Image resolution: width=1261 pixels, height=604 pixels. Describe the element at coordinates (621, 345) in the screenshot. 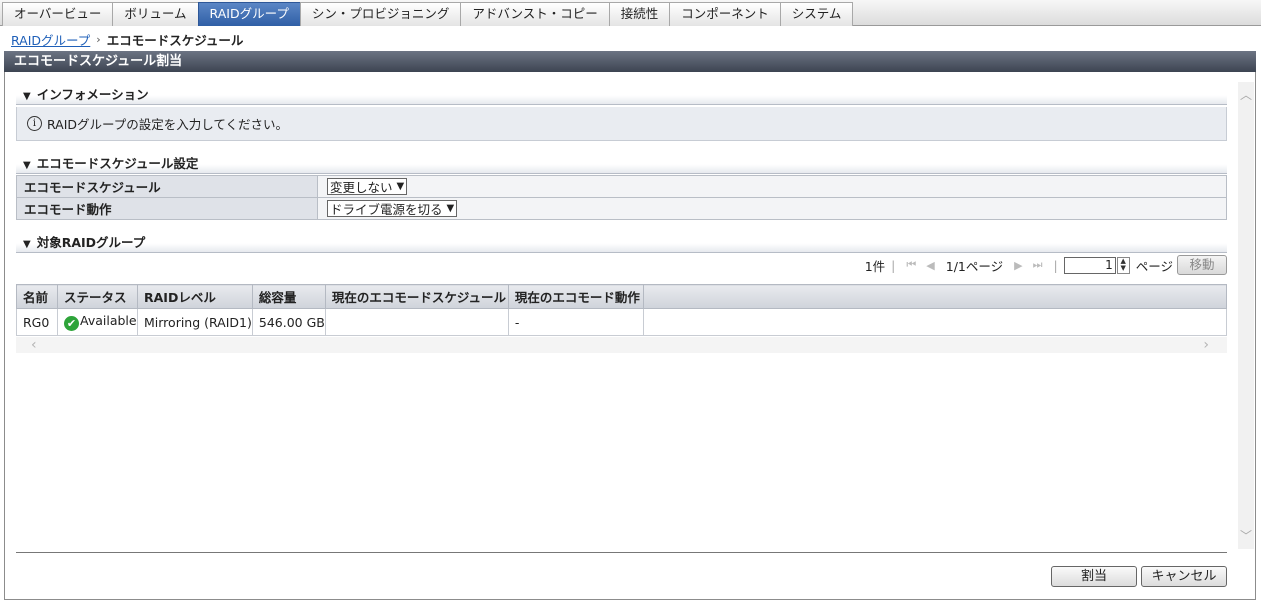

I see `horizontal-scrollbar: ‹ ›` at that location.